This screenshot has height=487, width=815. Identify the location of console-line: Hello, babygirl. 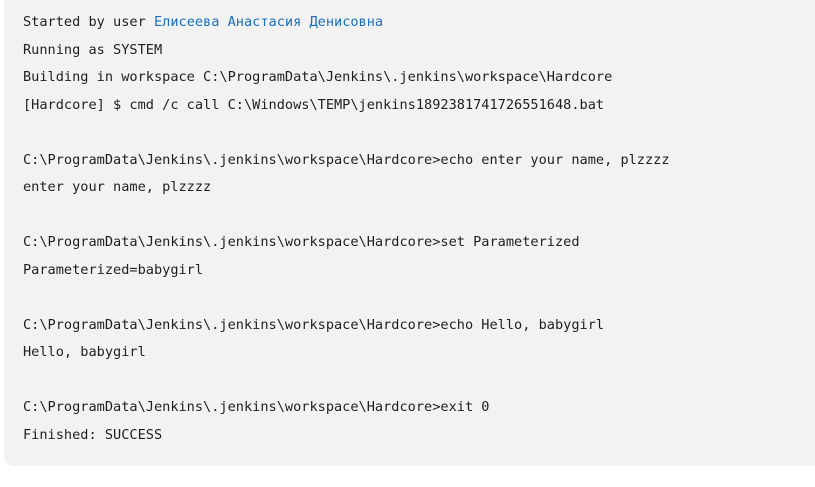
(84, 352).